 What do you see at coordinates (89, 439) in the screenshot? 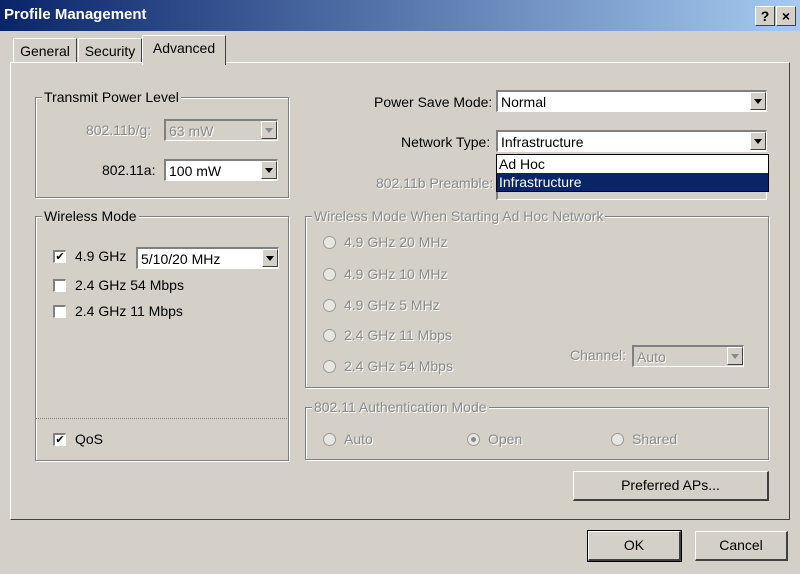
I see `qos-label: QoS` at bounding box center [89, 439].